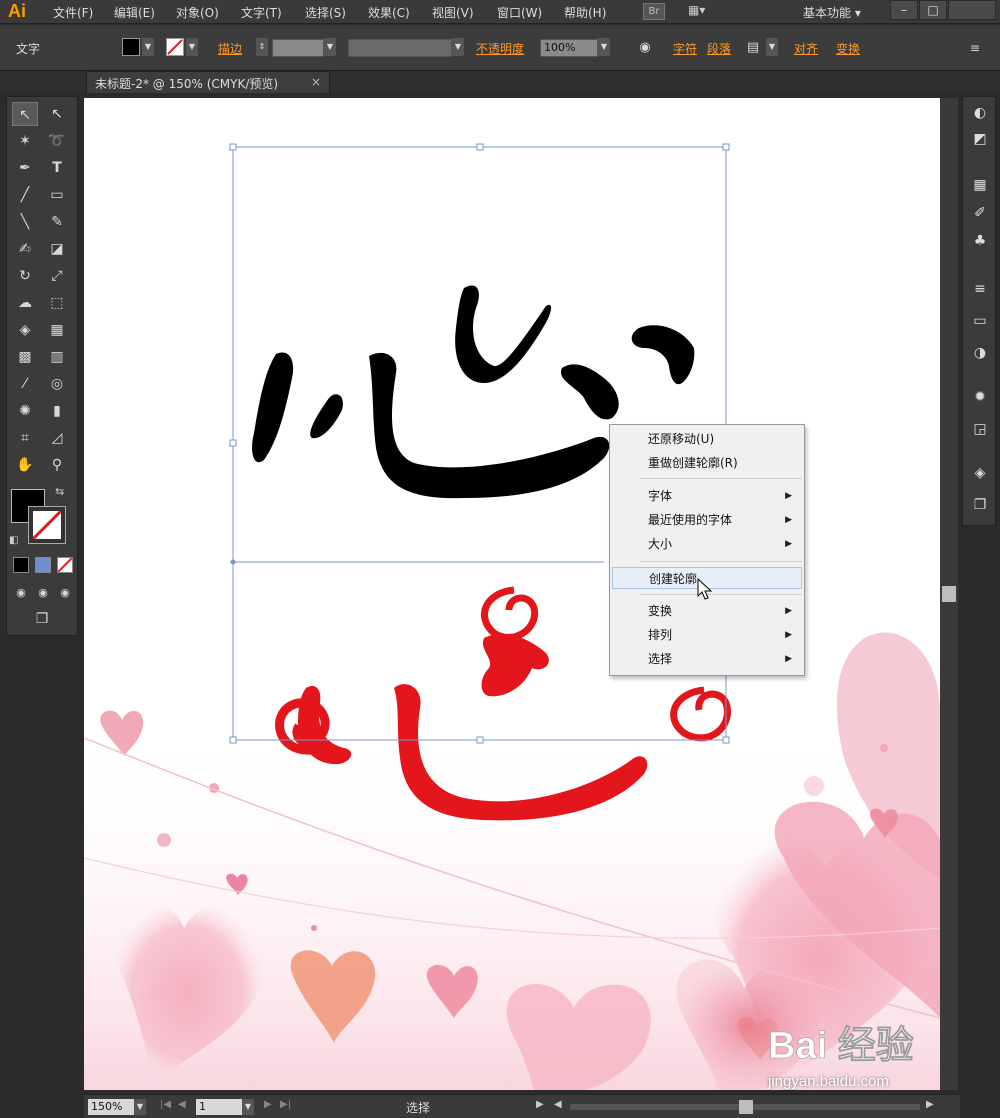 The width and height of the screenshot is (1000, 1118). I want to click on brushes-panel-icon: ✐, so click(980, 213).